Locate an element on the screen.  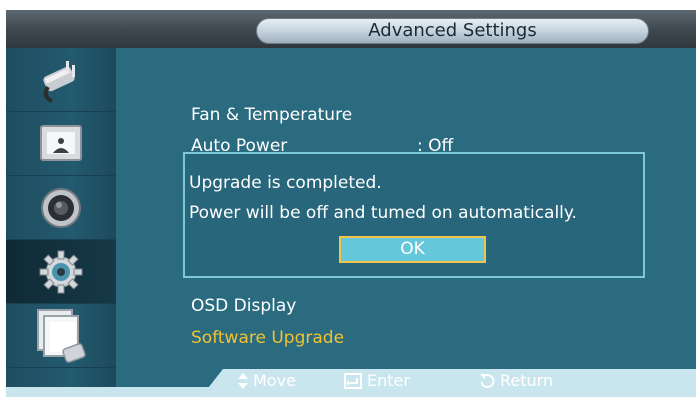
software-upgrade-label: Software Upgrade is located at coordinates (268, 338).